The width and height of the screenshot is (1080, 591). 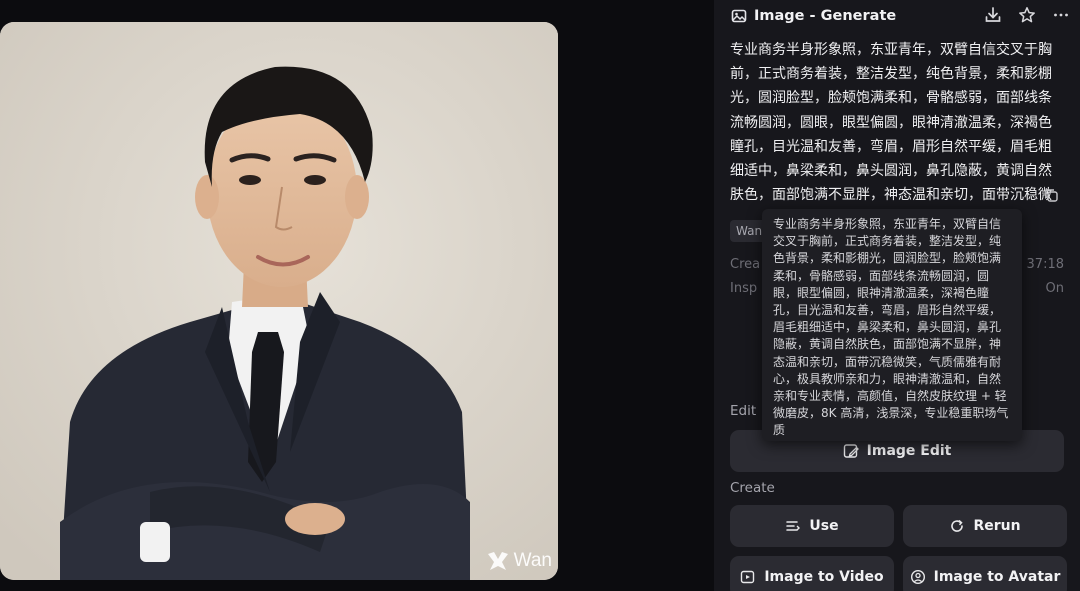 What do you see at coordinates (909, 451) in the screenshot?
I see `image-edit-label: Image Edit` at bounding box center [909, 451].